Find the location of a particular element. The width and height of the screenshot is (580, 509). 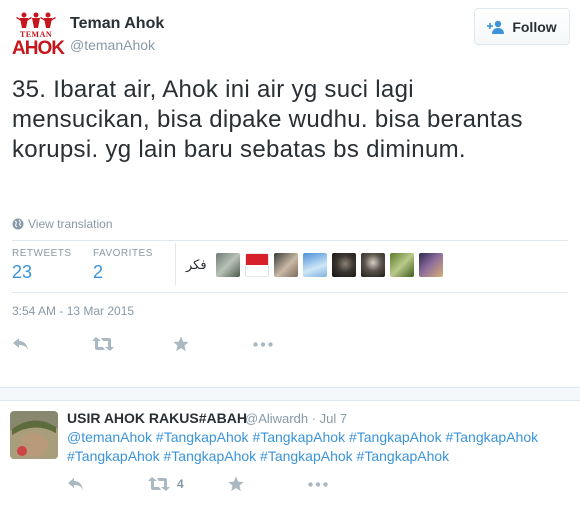

tweet-timestamp: 3:54 AM - 13 Mar 2015 is located at coordinates (73, 311).